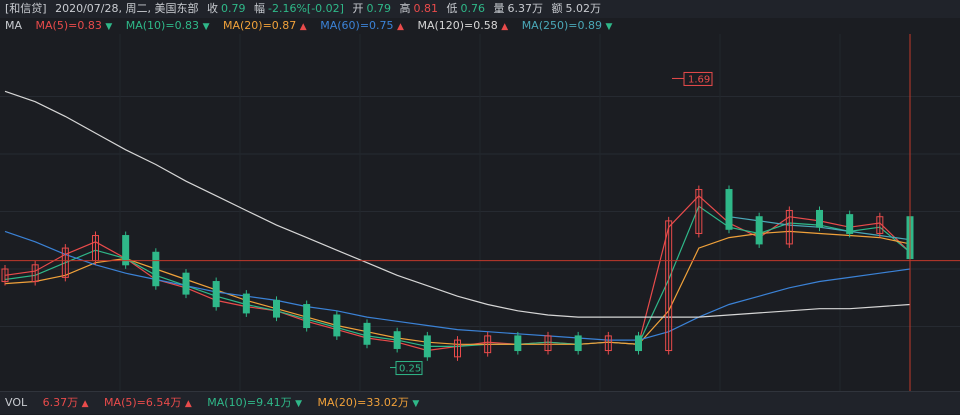  I want to click on change-value: -2.16%[-0.02], so click(305, 8).